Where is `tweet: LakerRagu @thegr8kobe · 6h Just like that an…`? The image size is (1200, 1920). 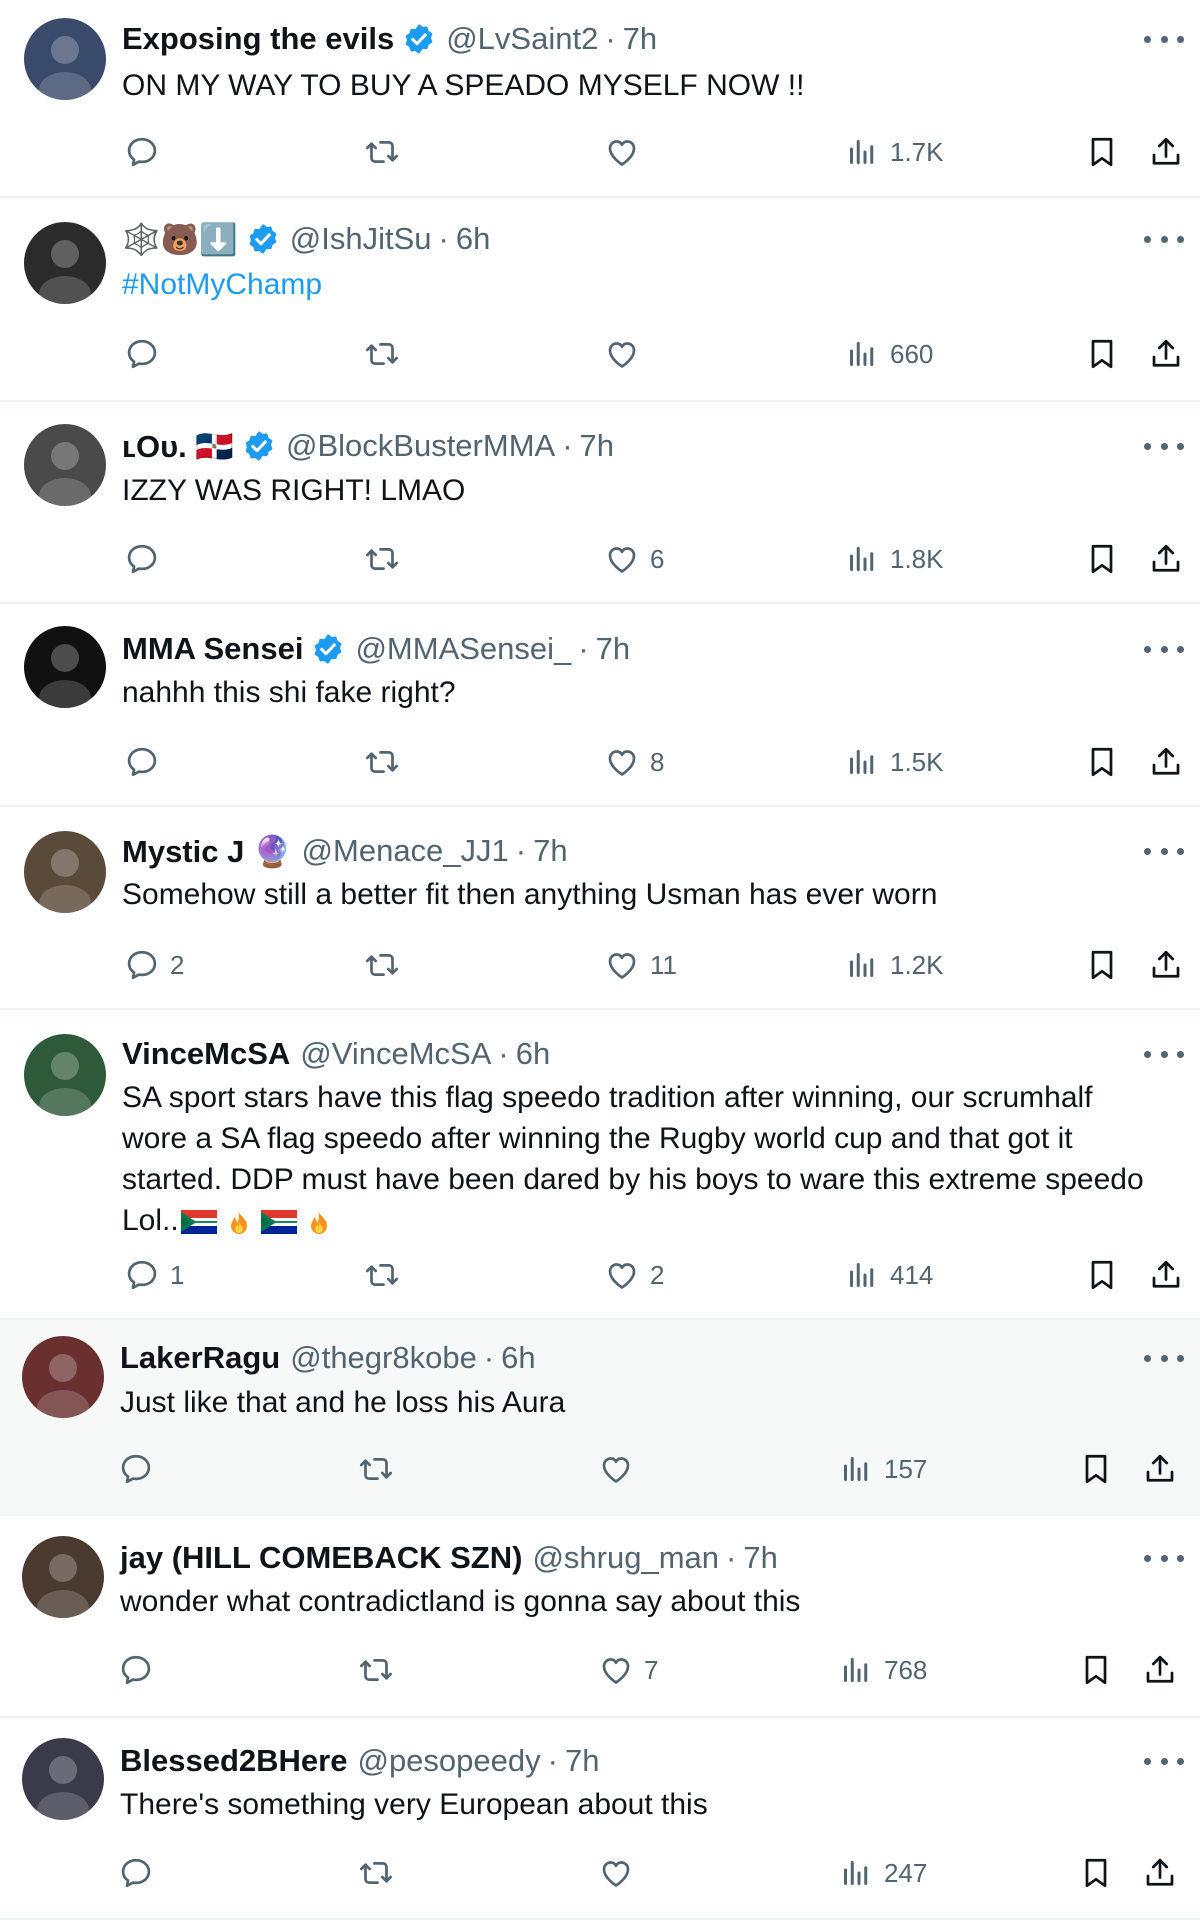
tweet: LakerRagu @thegr8kobe · 6h Just like that an… is located at coordinates (600, 1418).